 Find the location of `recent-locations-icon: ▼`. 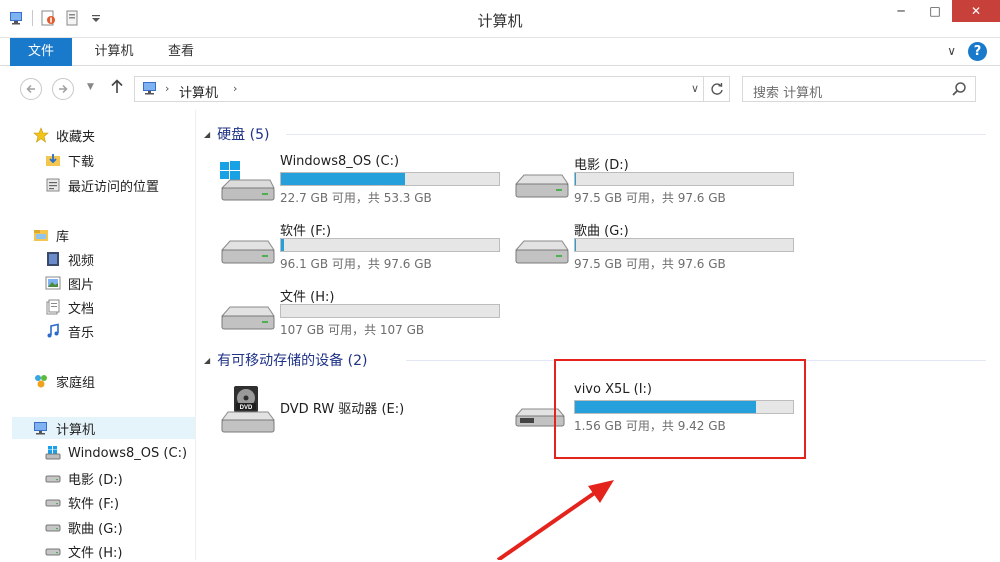

recent-locations-icon: ▼ is located at coordinates (90, 87).